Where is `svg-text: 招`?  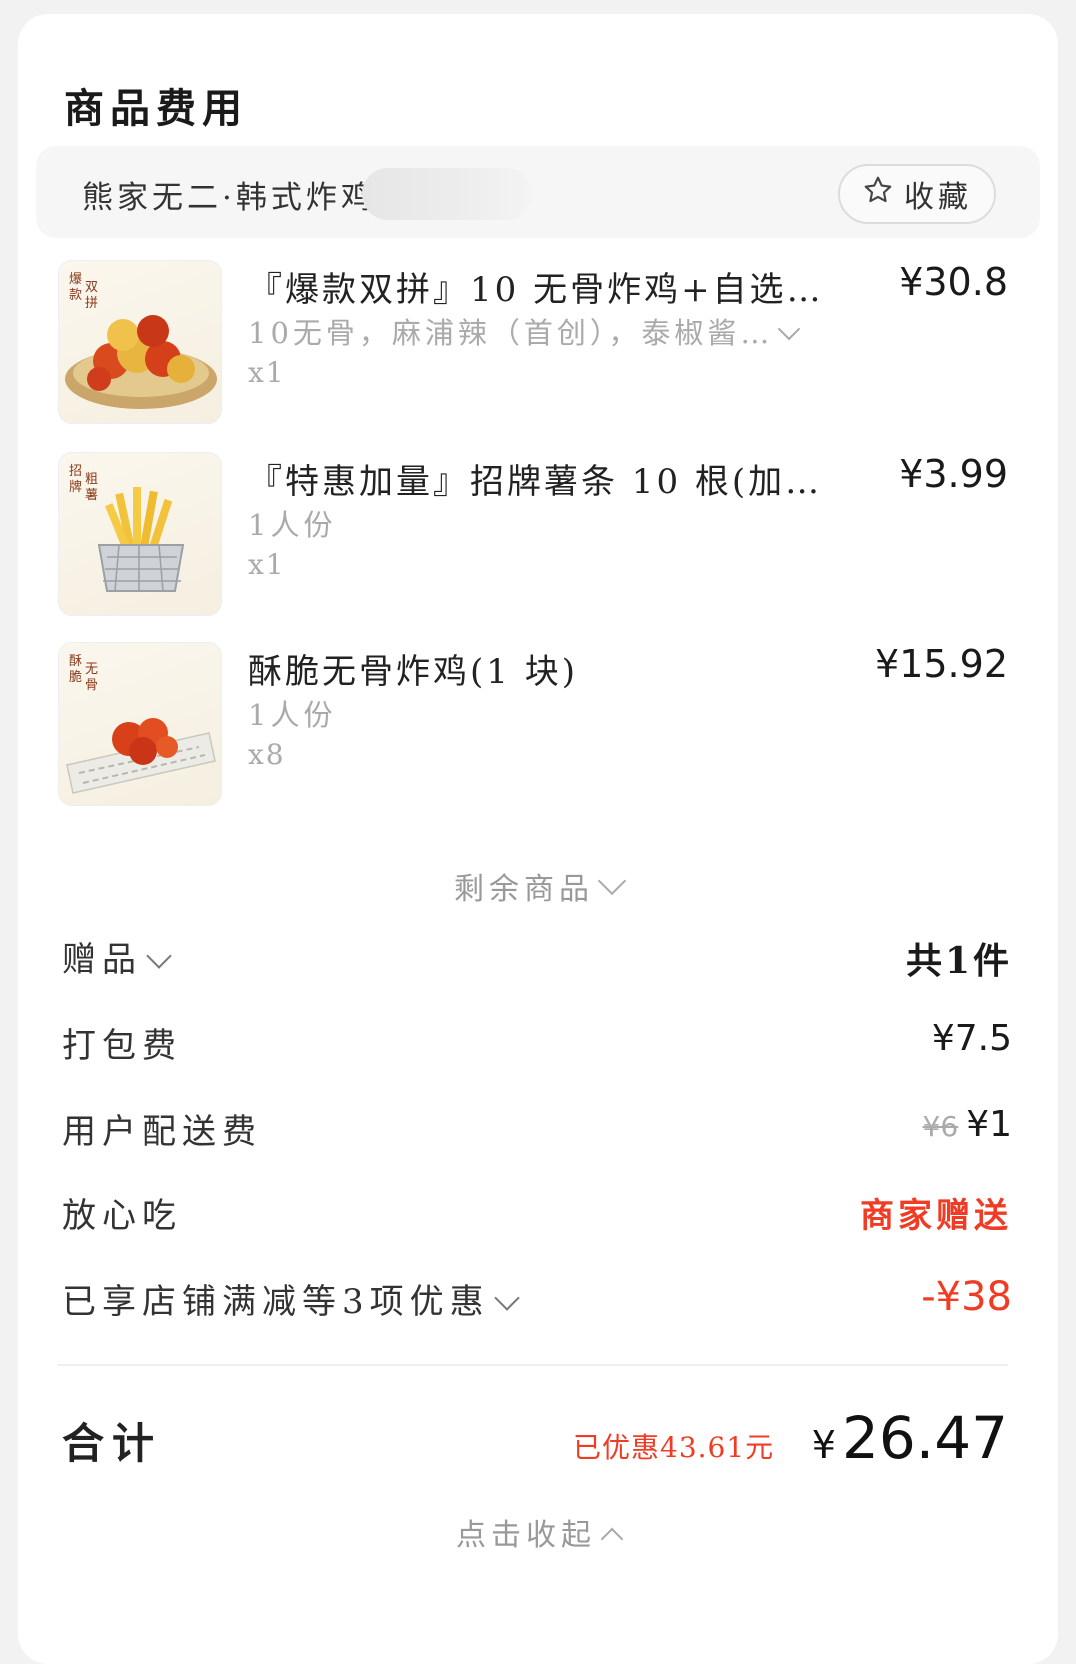
svg-text: 招 is located at coordinates (75, 471).